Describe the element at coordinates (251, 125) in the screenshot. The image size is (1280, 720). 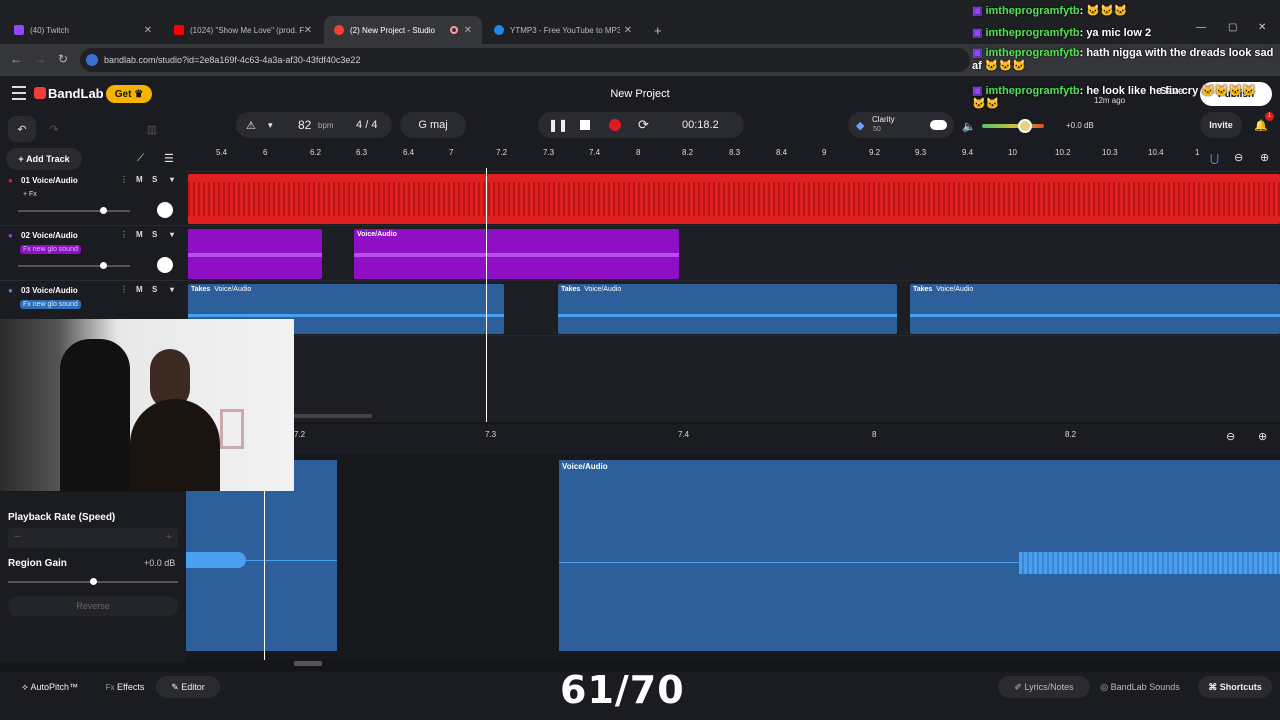
I see `metronome-icon: ⚠` at that location.